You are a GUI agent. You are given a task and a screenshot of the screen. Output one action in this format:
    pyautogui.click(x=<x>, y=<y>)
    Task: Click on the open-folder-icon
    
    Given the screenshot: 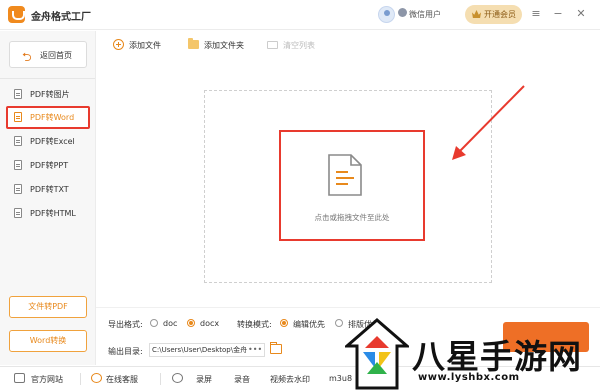 What is the action you would take?
    pyautogui.click(x=276, y=348)
    